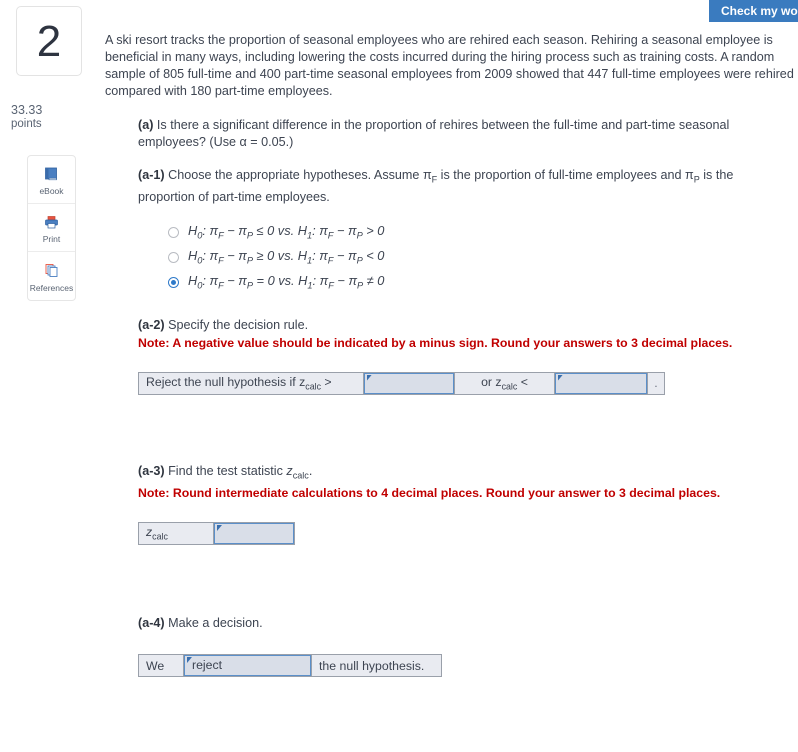  Describe the element at coordinates (51, 222) in the screenshot. I see `printer-icon` at that location.